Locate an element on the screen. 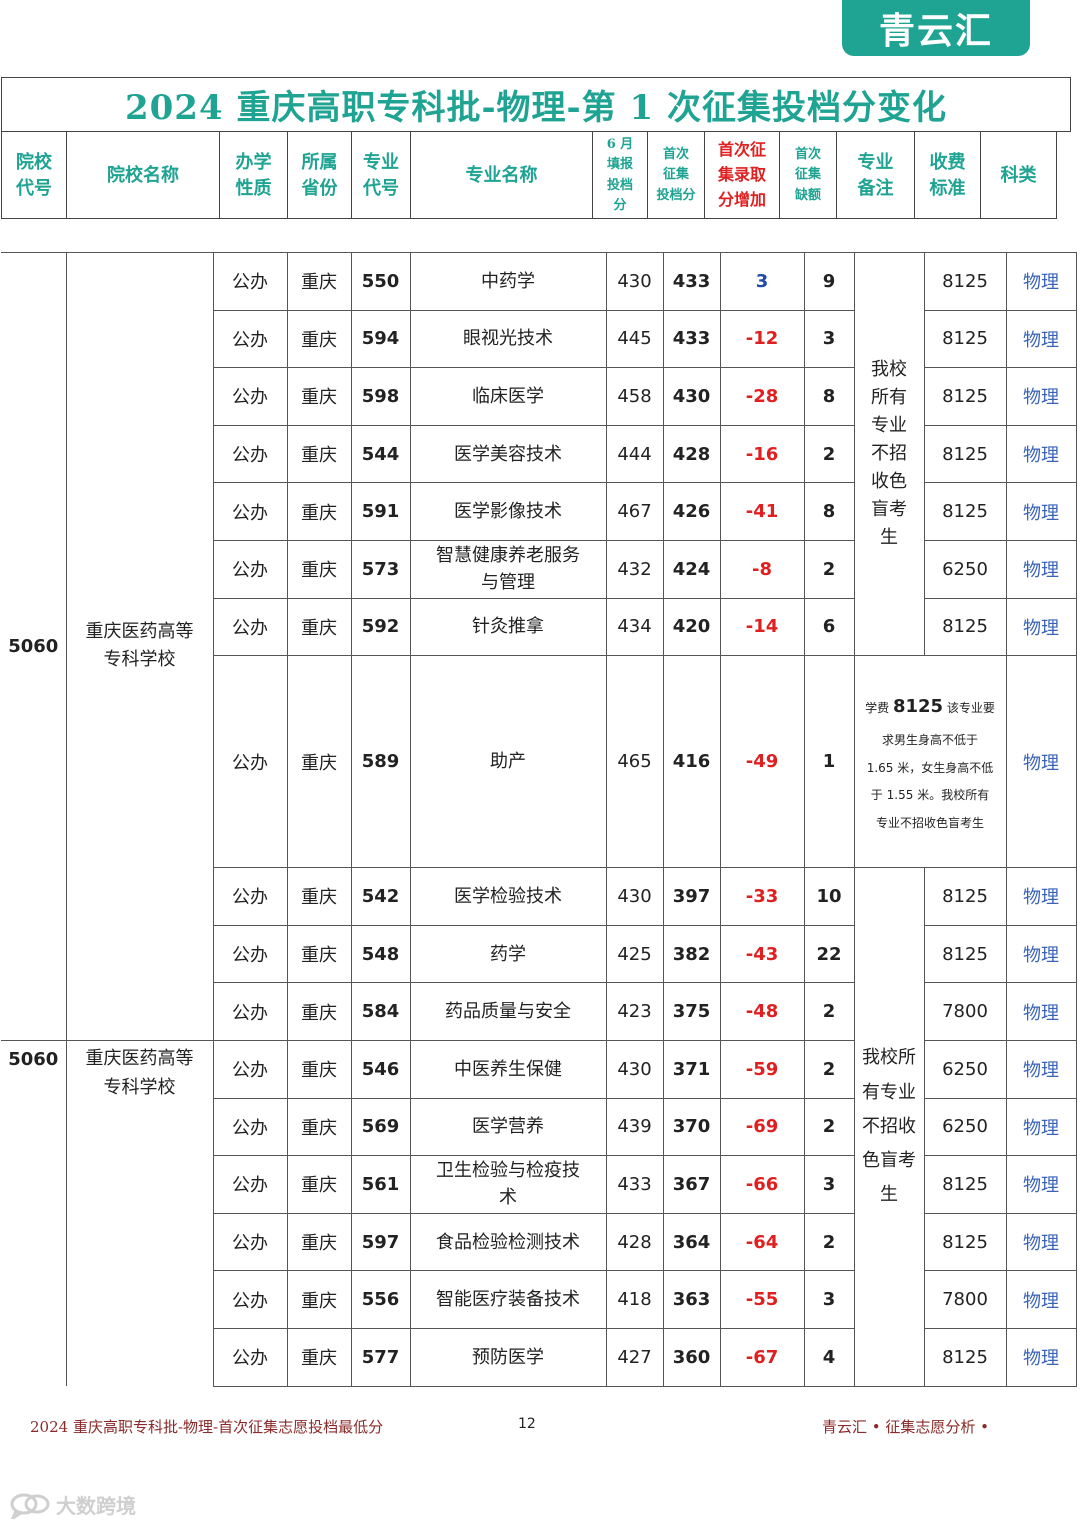 The height and width of the screenshot is (1527, 1080). header-school-code: 院校 代号 is located at coordinates (34, 175).